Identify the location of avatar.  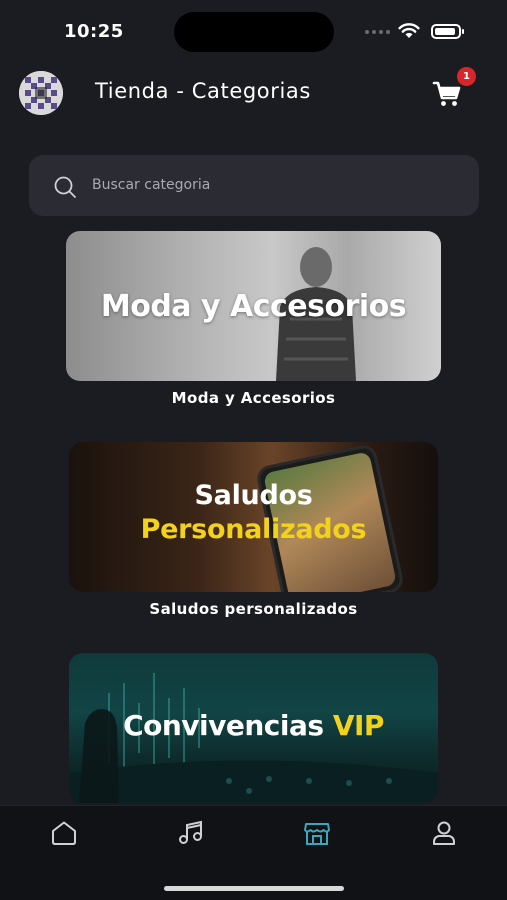
(41, 93).